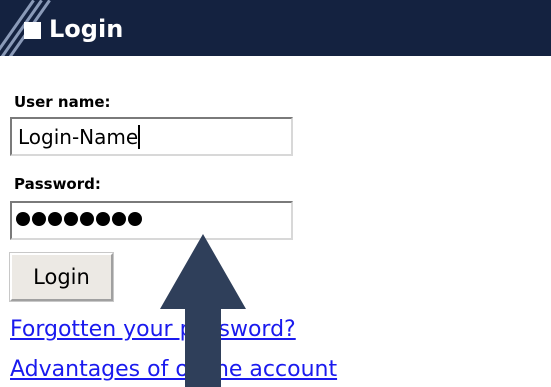  I want to click on password-field, so click(151, 220).